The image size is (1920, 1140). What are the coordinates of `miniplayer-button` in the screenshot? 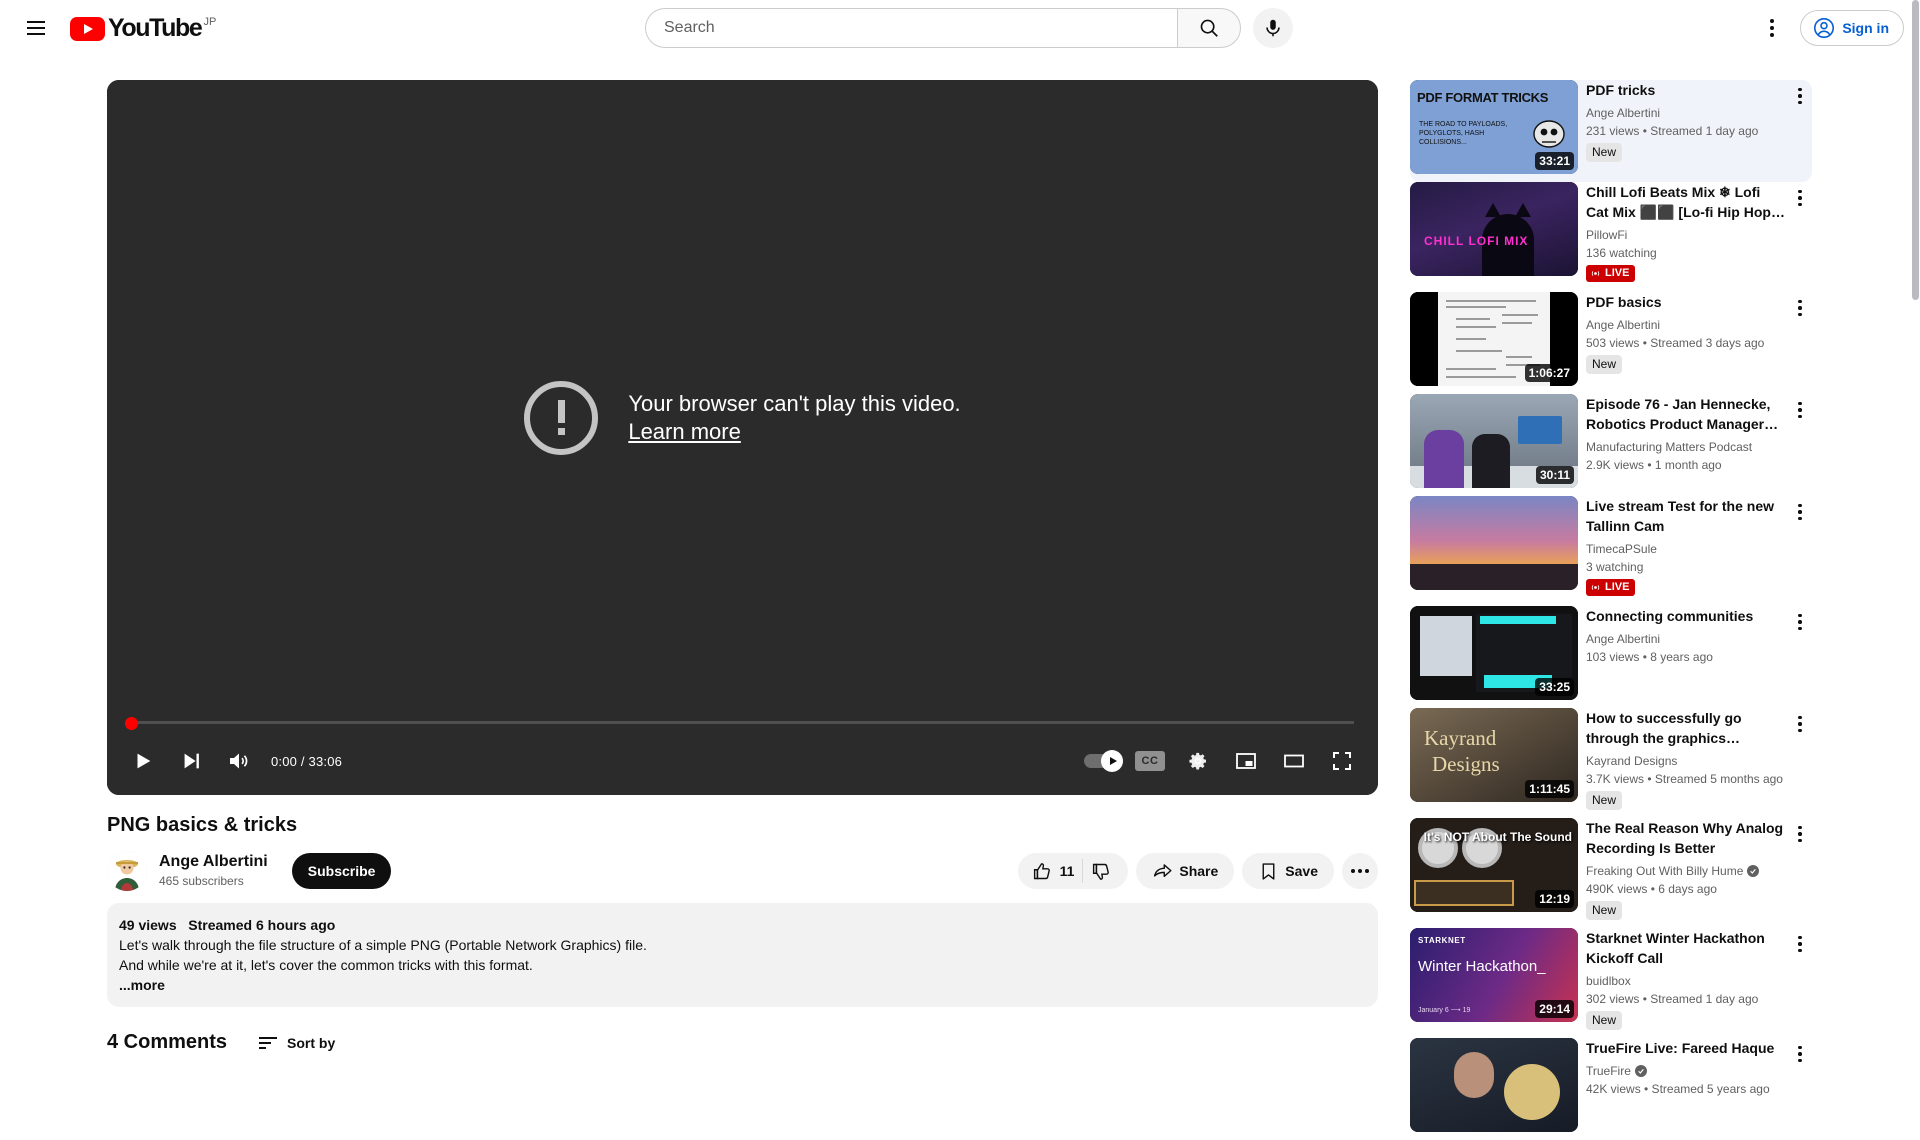 It's located at (1246, 761).